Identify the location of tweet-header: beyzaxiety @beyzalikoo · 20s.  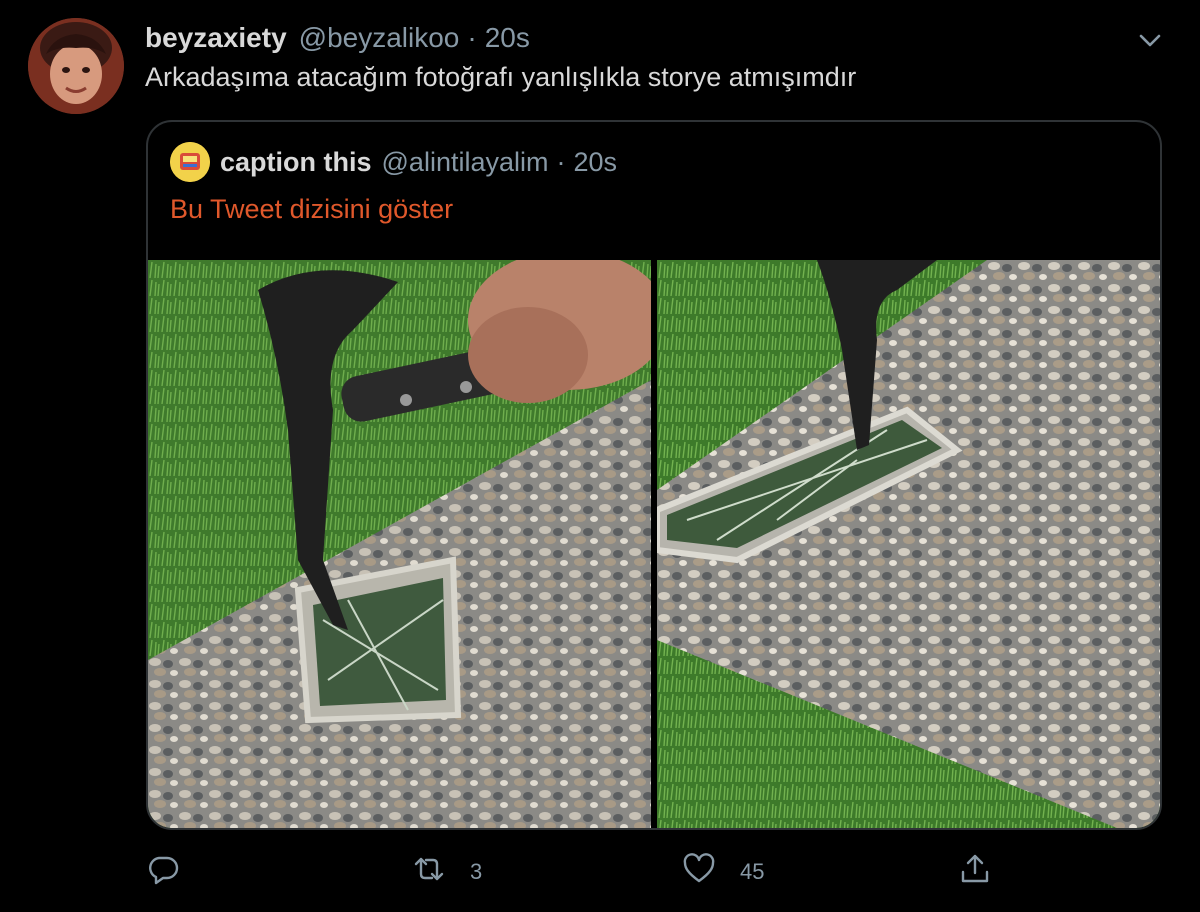
(337, 38).